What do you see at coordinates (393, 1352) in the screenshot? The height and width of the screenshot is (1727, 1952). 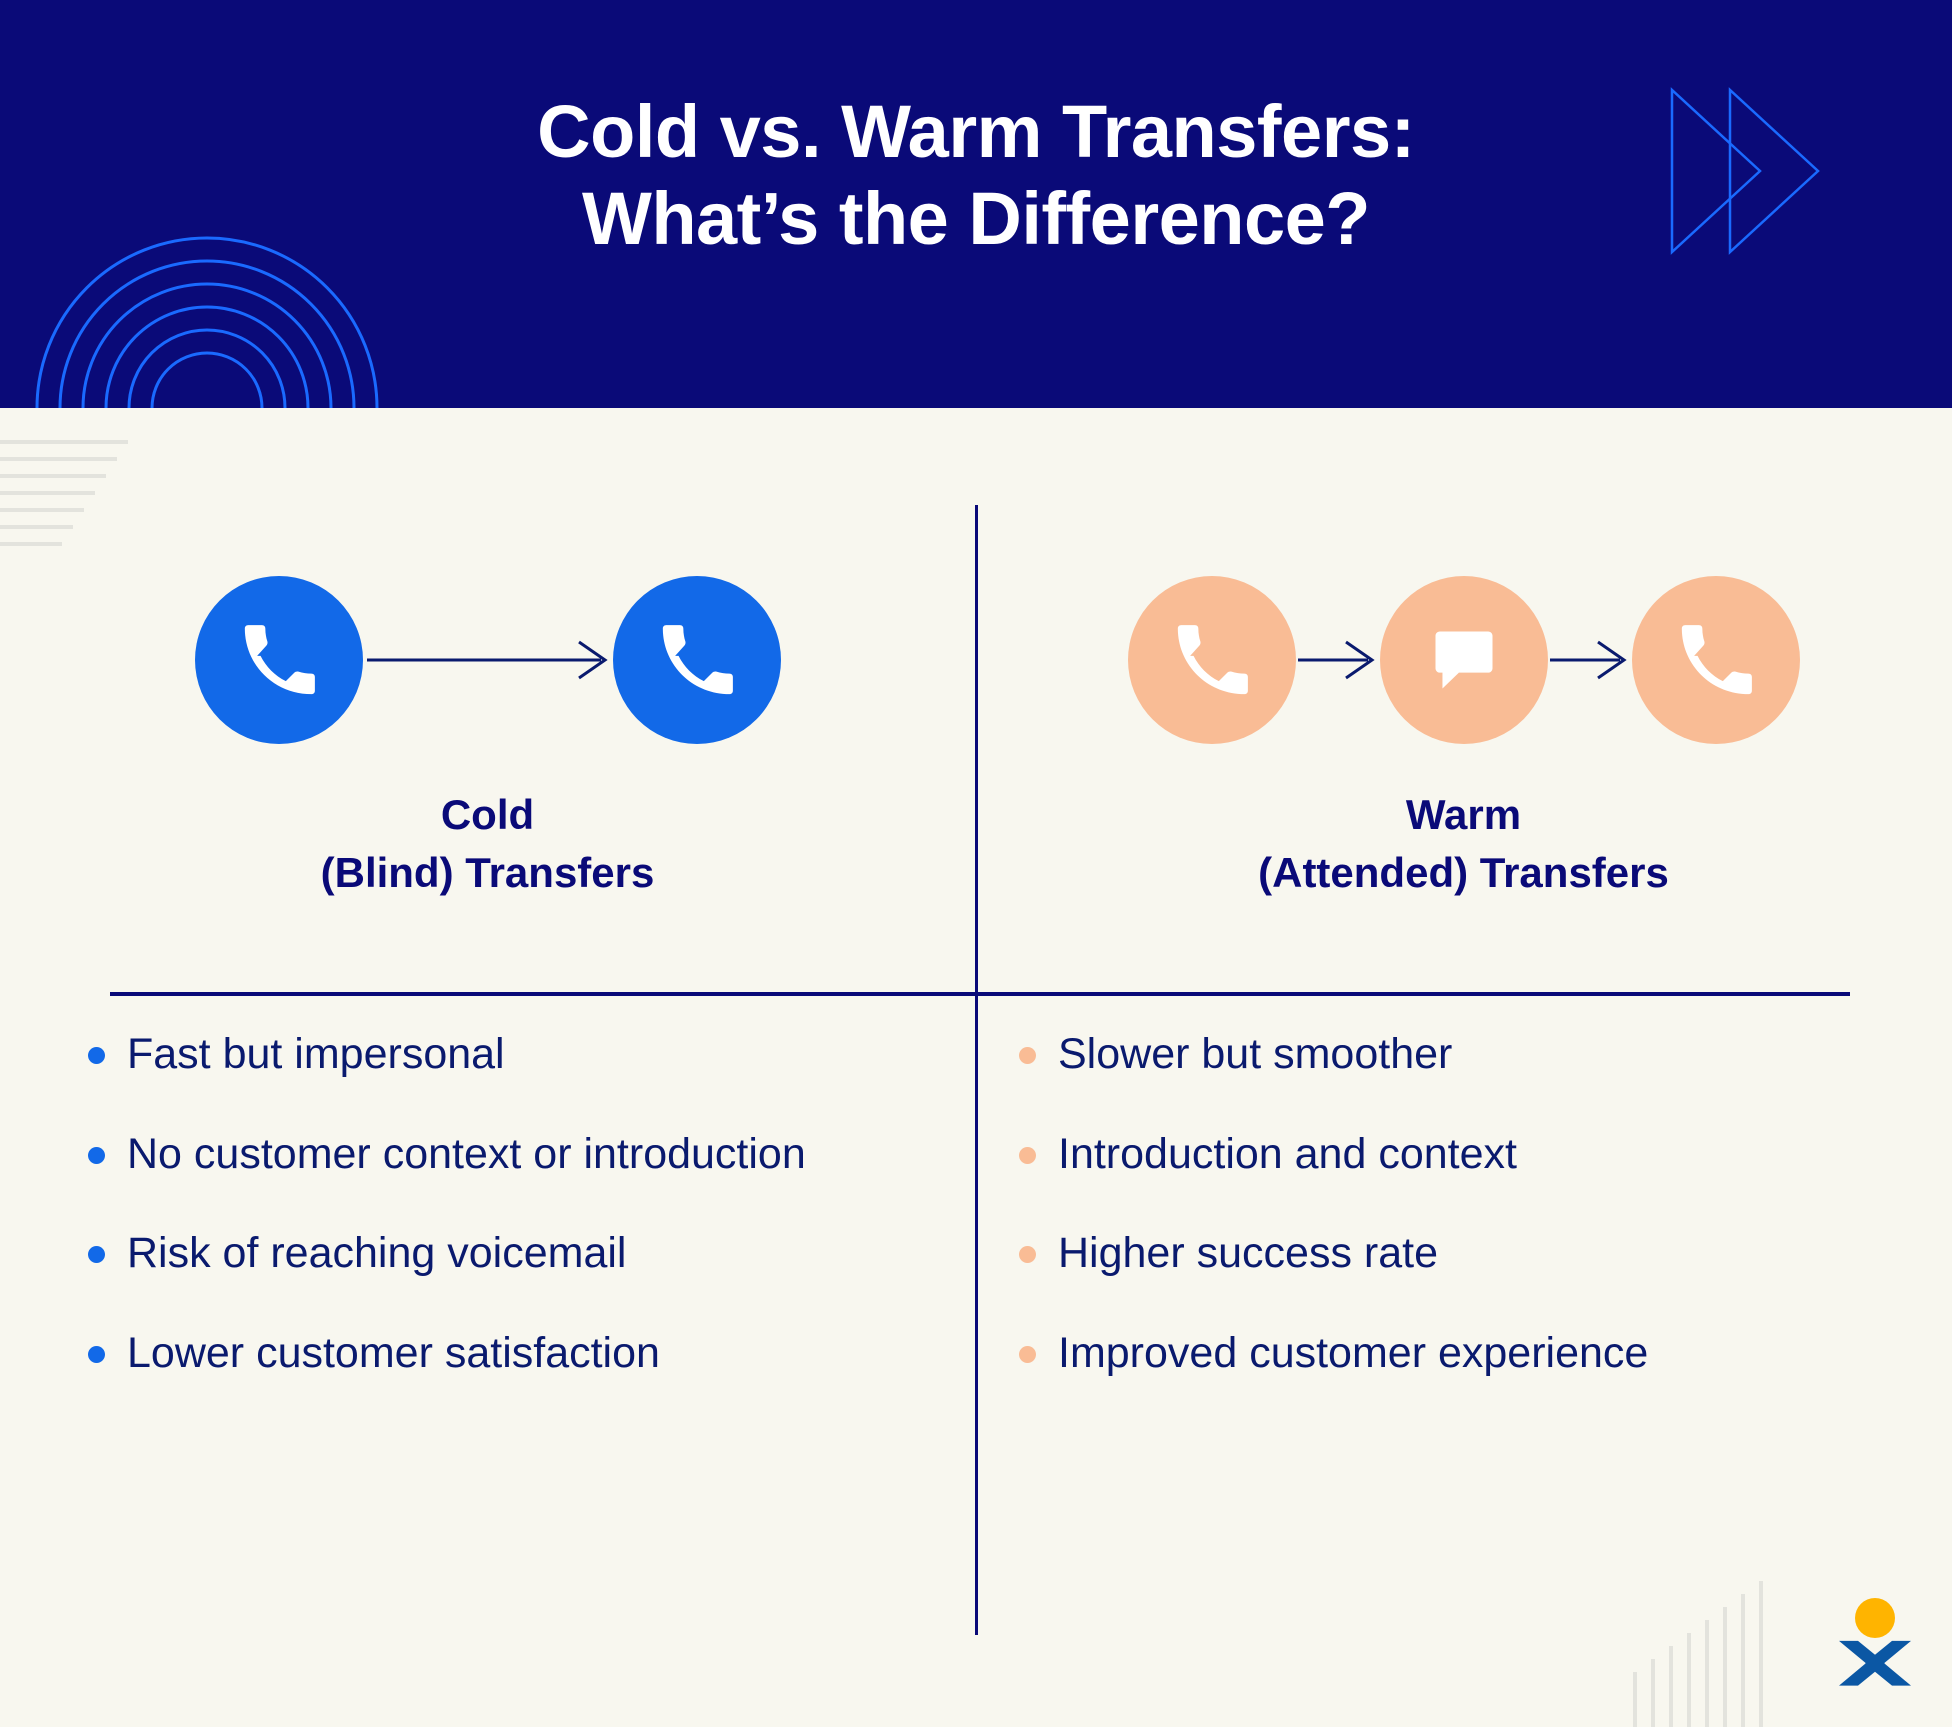 I see `list-item-label: Lower customer satisfaction` at bounding box center [393, 1352].